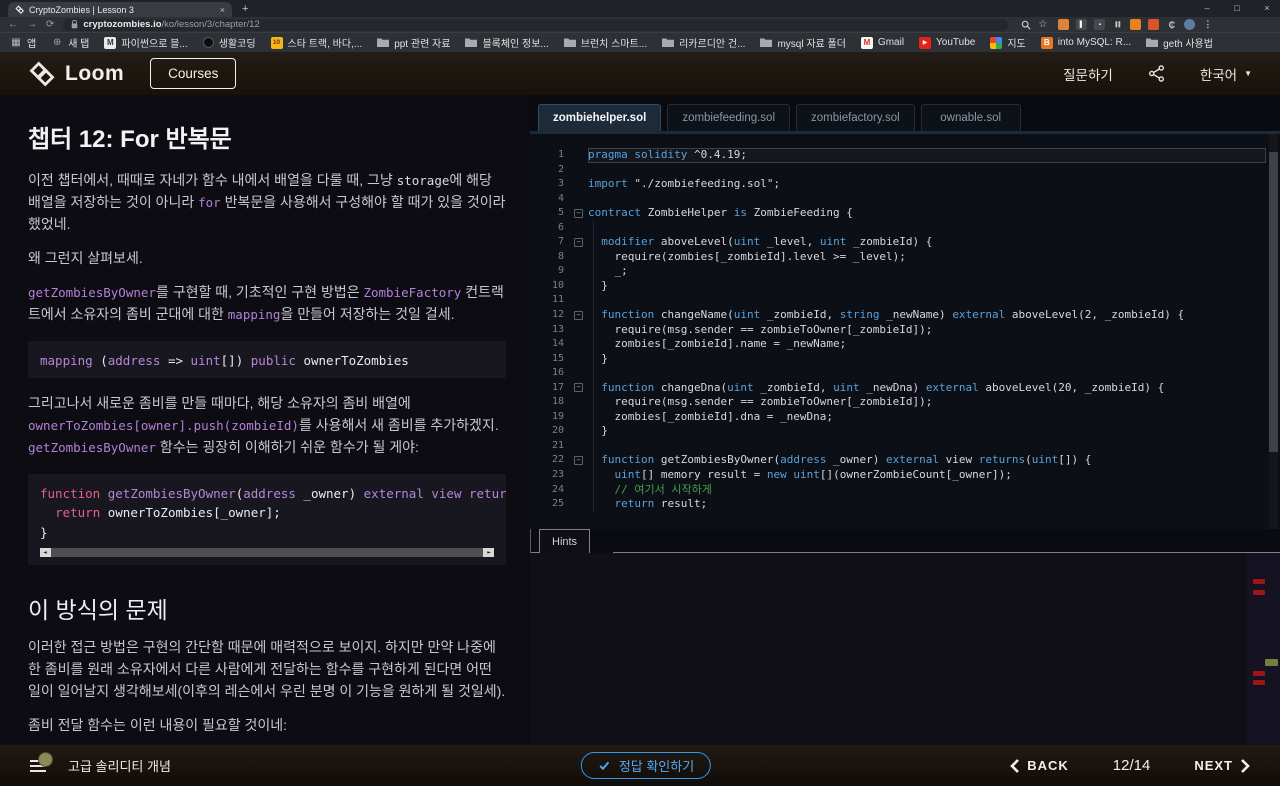 The width and height of the screenshot is (1280, 786). I want to click on scroll-left-arrow-icon: ◄, so click(45, 552).